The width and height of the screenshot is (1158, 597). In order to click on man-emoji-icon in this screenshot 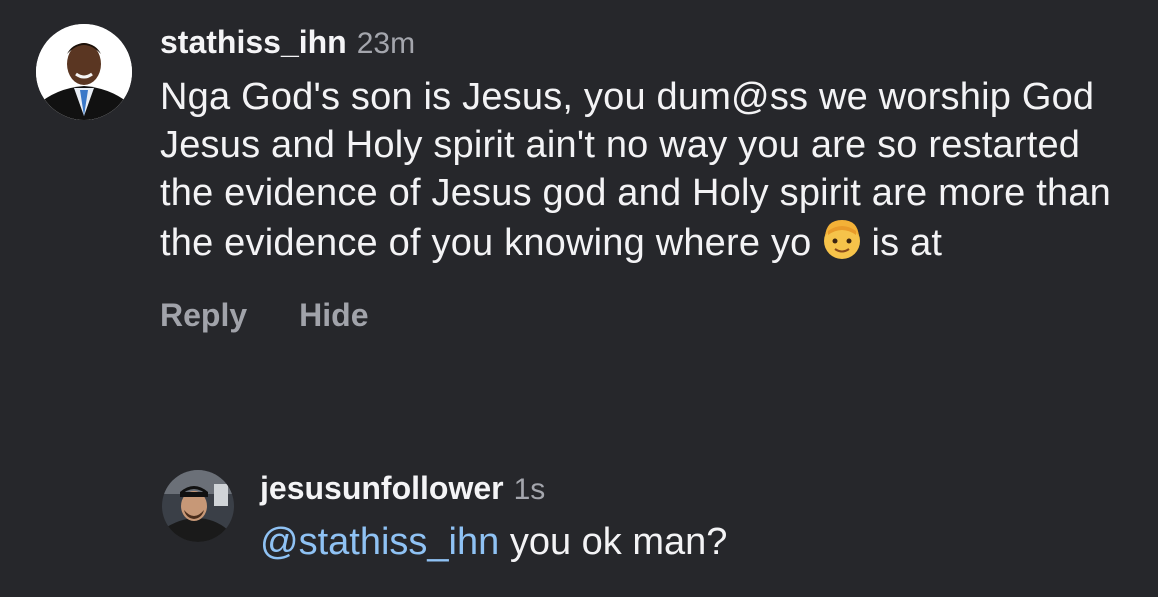, I will do `click(841, 239)`.